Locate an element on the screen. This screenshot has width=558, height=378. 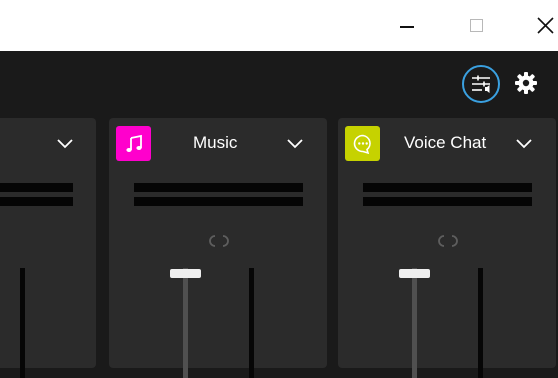
minimize-icon is located at coordinates (407, 25).